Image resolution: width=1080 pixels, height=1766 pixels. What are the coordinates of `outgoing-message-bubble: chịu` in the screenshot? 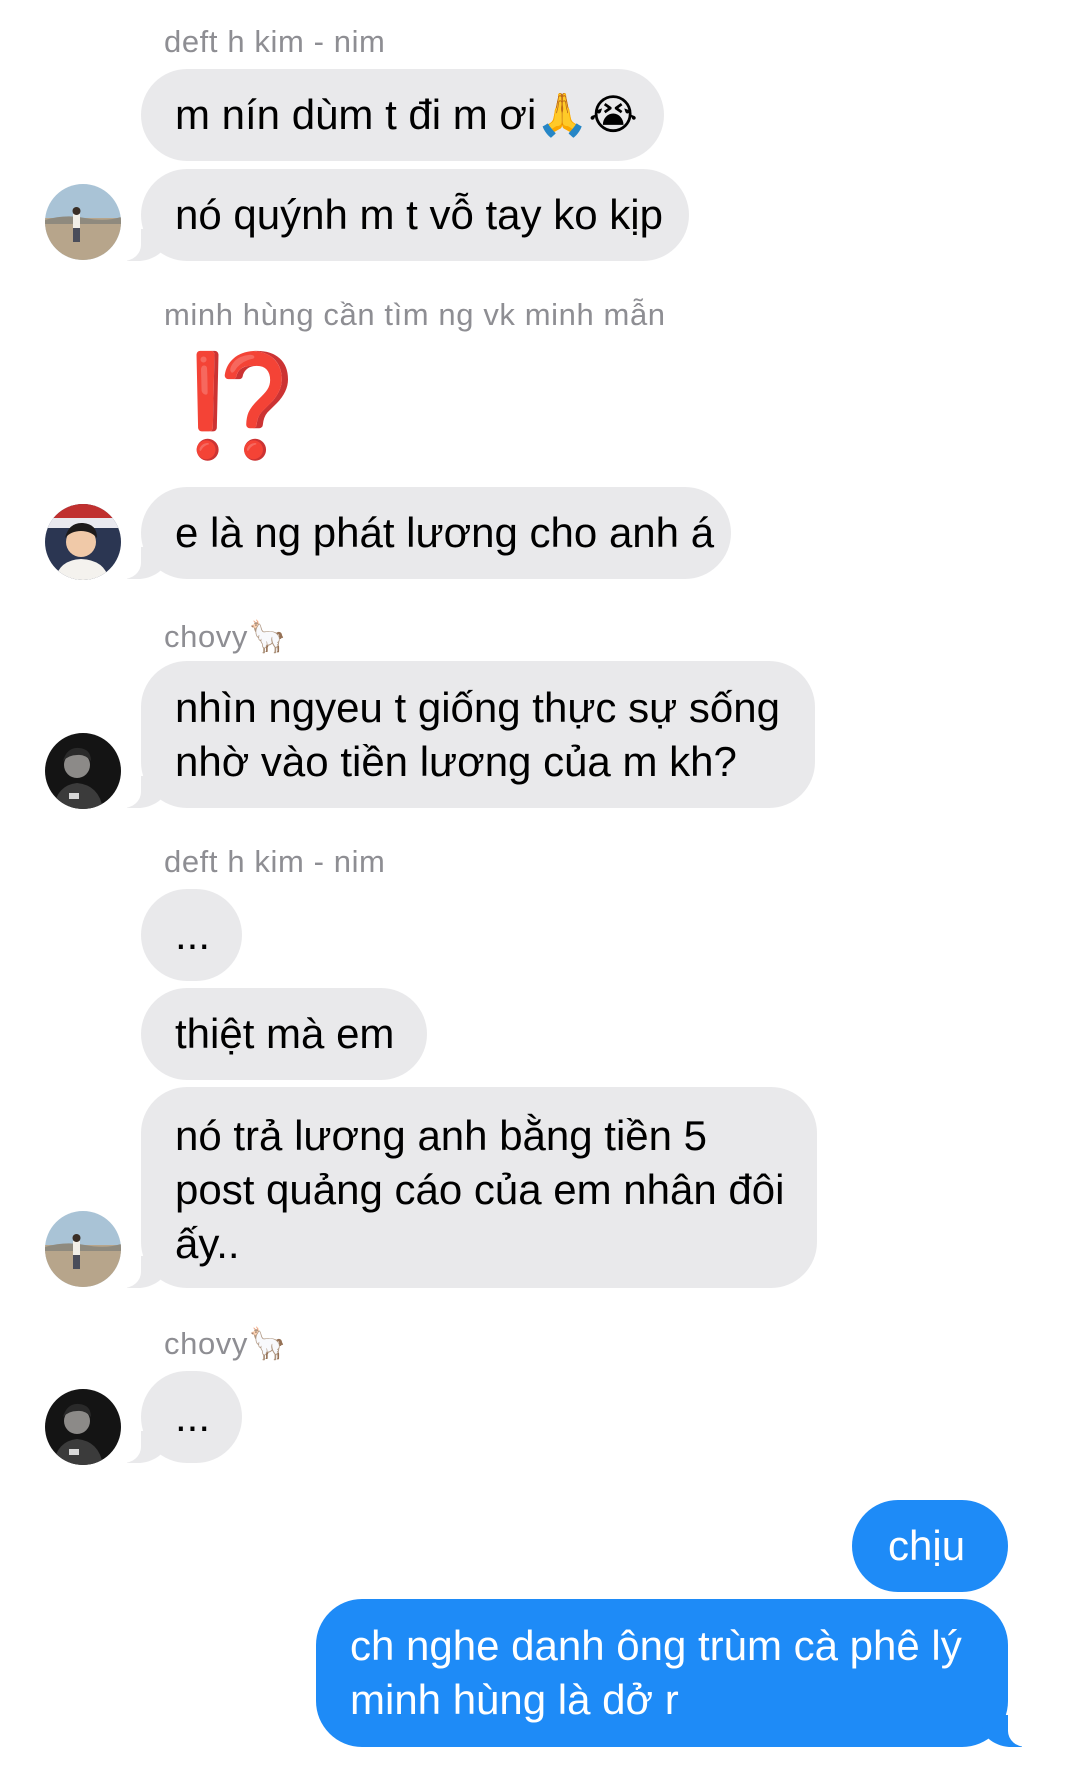 It's located at (930, 1546).